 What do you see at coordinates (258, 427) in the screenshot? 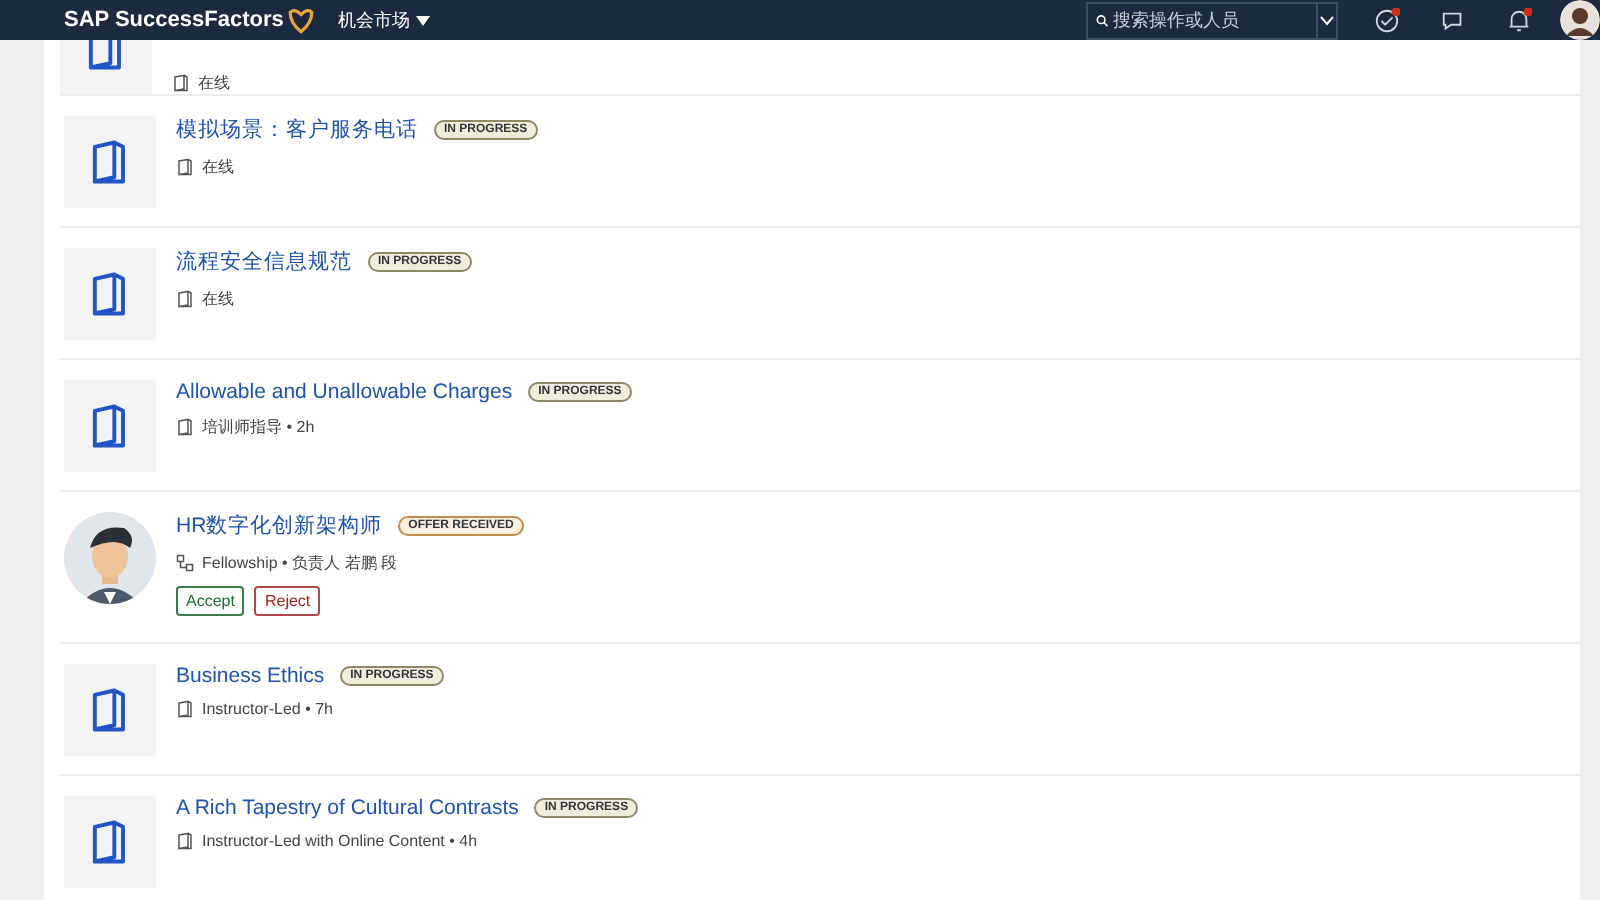
I see `item-meta: 培训师指导 • 2h` at bounding box center [258, 427].